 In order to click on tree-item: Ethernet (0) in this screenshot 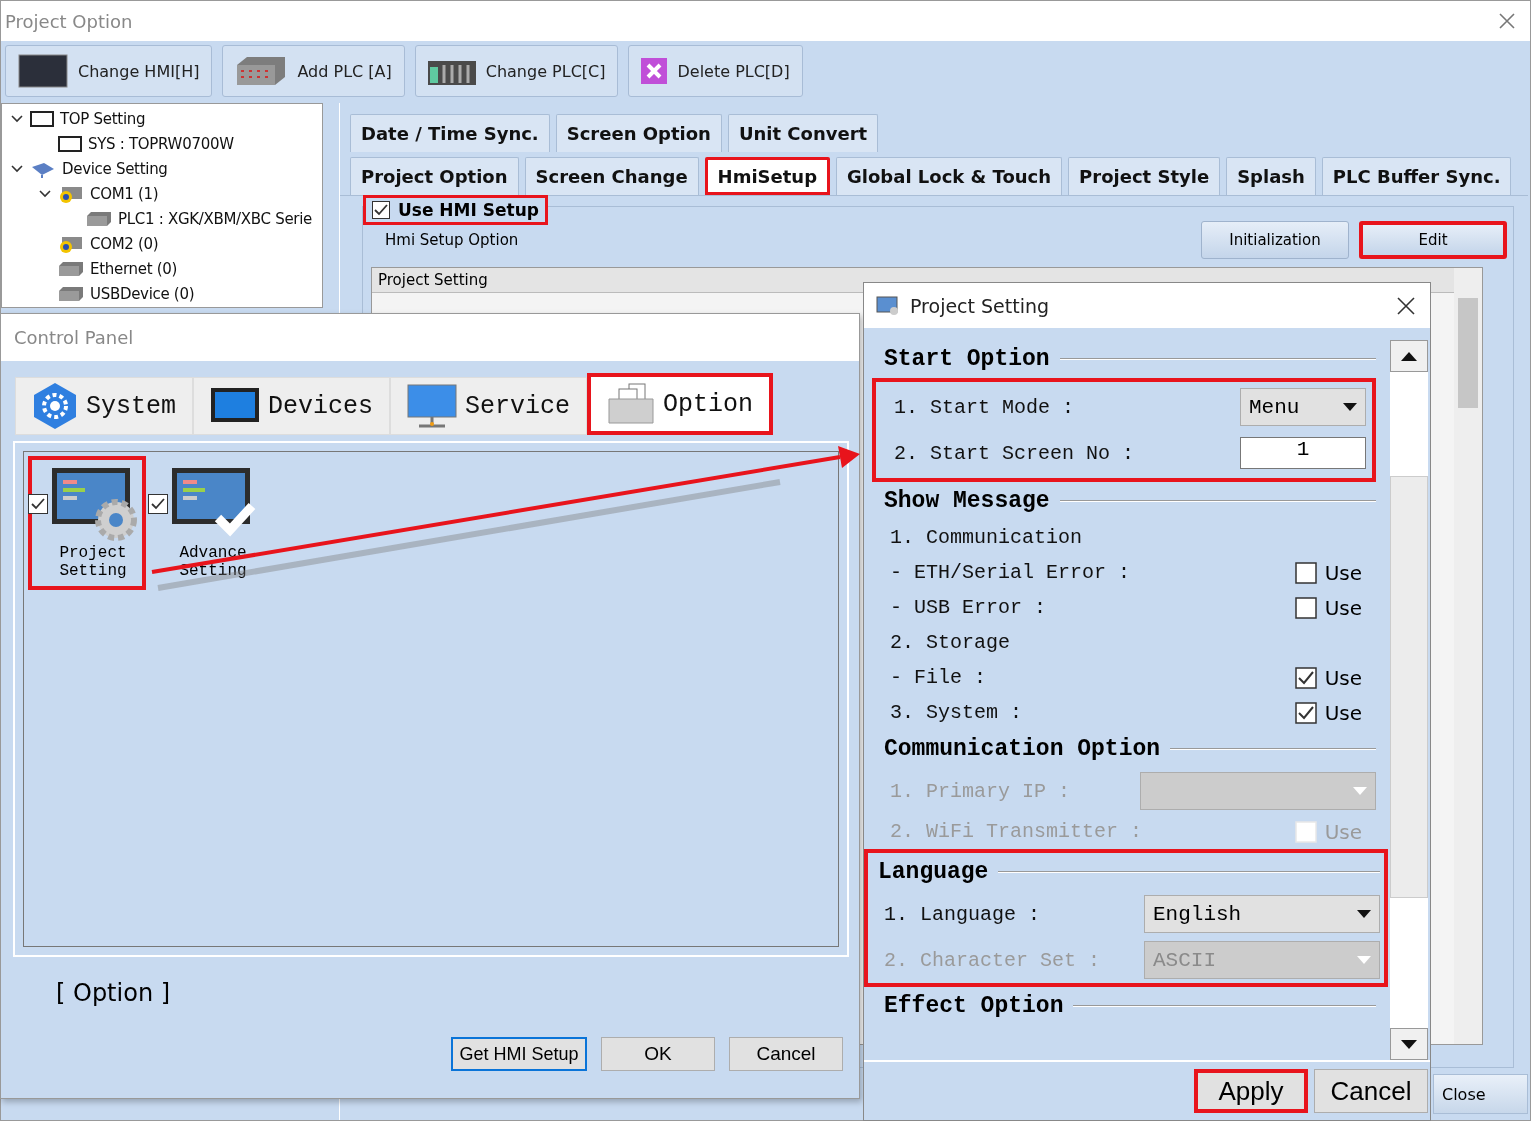, I will do `click(134, 268)`.